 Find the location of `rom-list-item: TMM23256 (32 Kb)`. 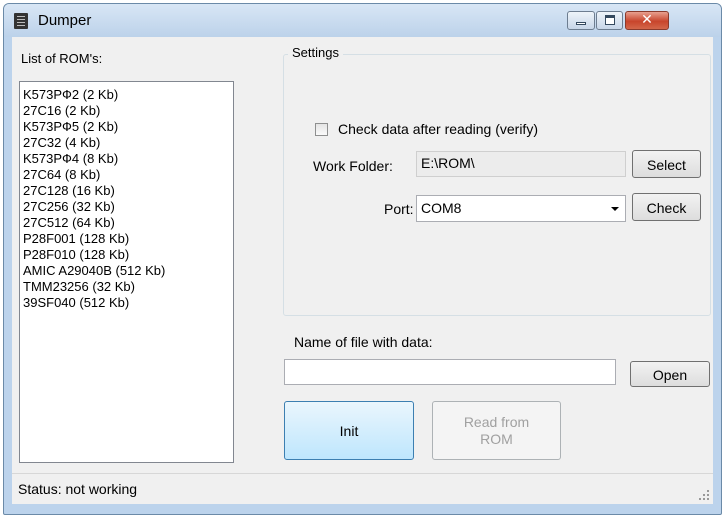

rom-list-item: TMM23256 (32 Kb) is located at coordinates (126, 287).